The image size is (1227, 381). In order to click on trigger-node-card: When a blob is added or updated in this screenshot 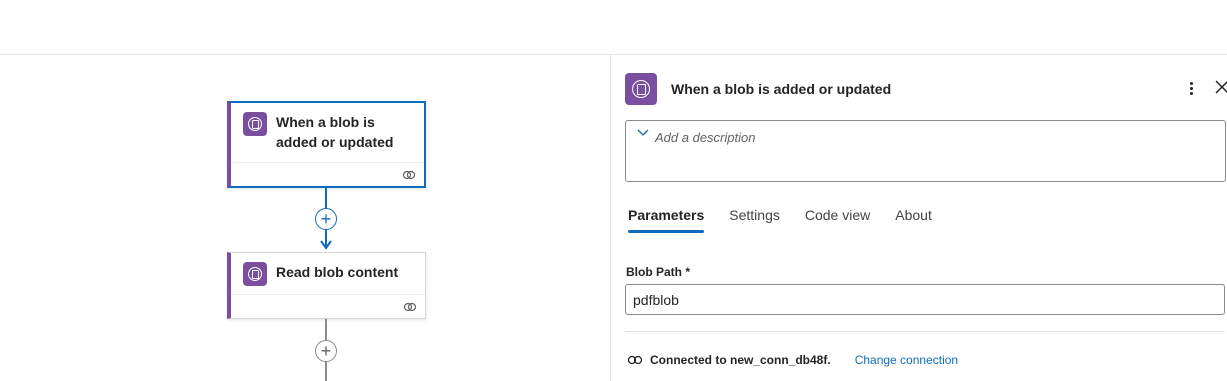, I will do `click(326, 144)`.